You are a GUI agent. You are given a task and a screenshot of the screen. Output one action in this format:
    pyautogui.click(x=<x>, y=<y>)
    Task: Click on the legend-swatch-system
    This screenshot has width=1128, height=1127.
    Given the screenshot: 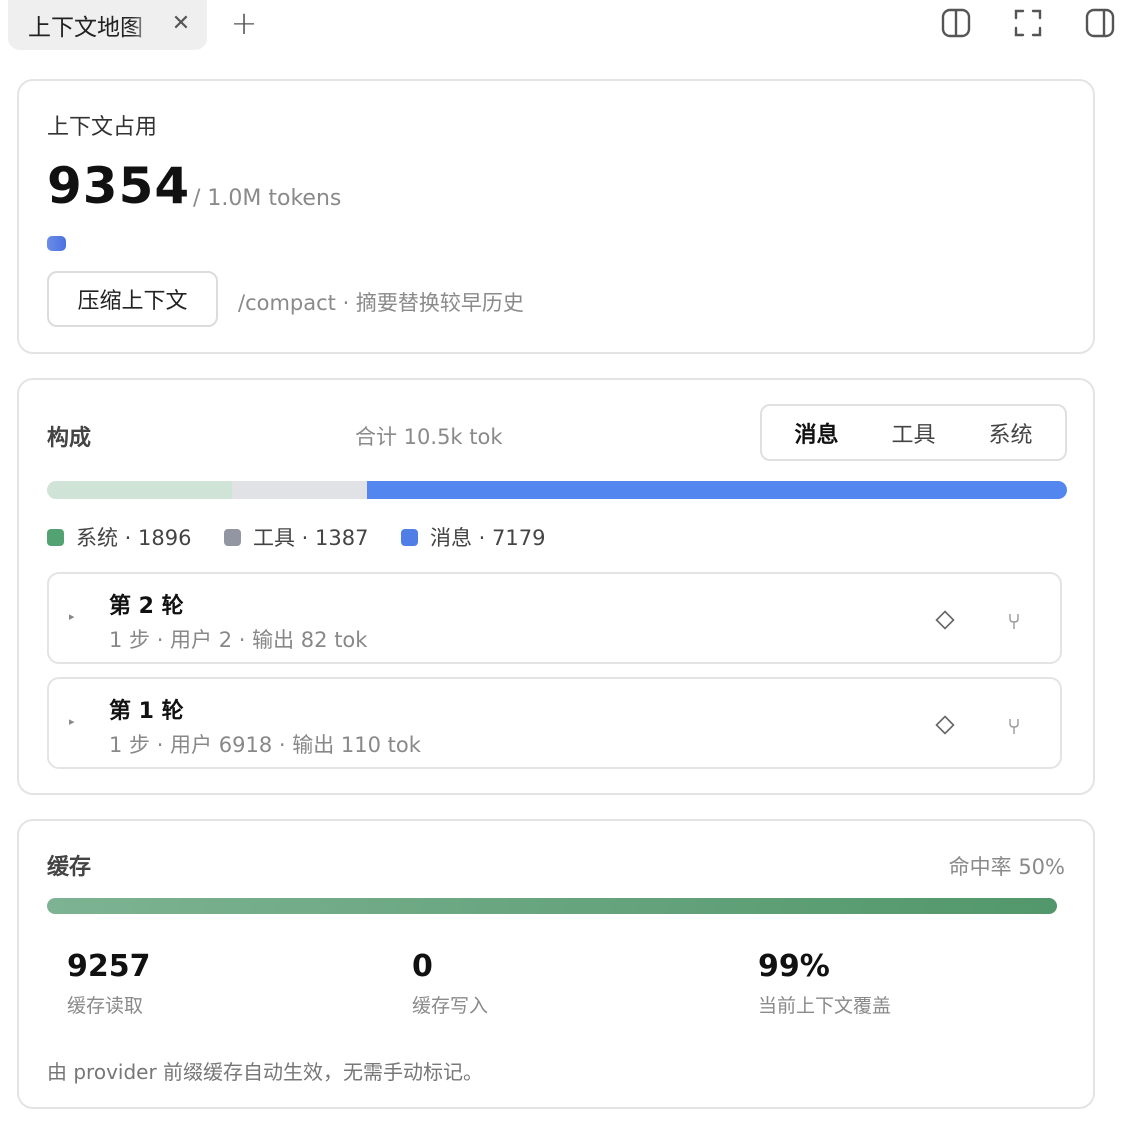 What is the action you would take?
    pyautogui.click(x=55, y=537)
    